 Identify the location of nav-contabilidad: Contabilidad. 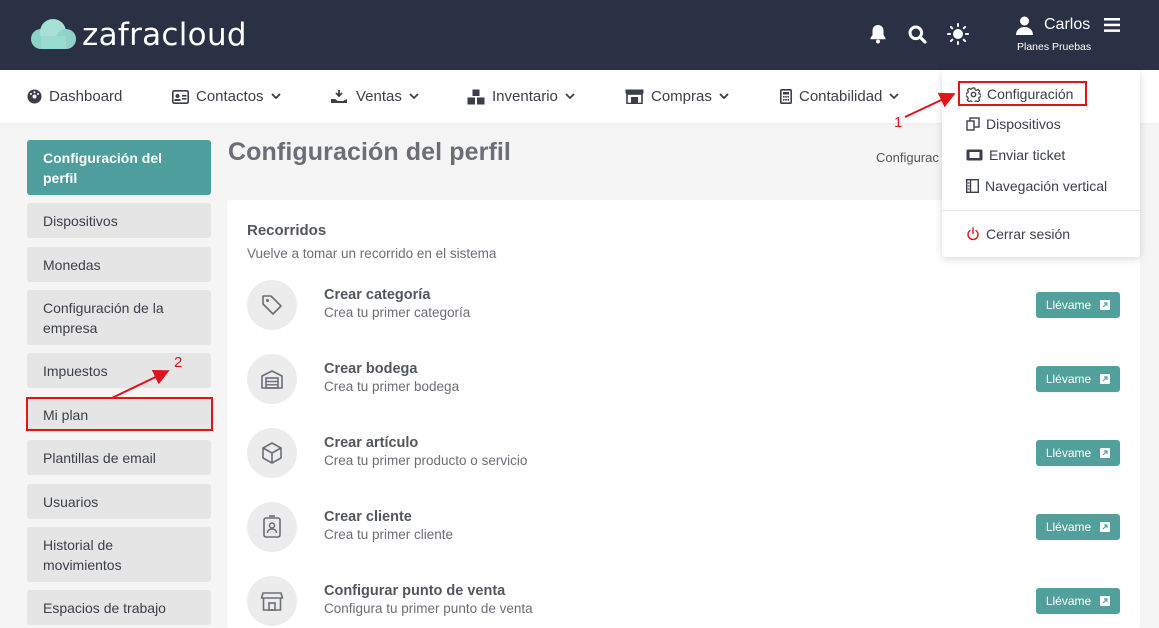
(840, 96).